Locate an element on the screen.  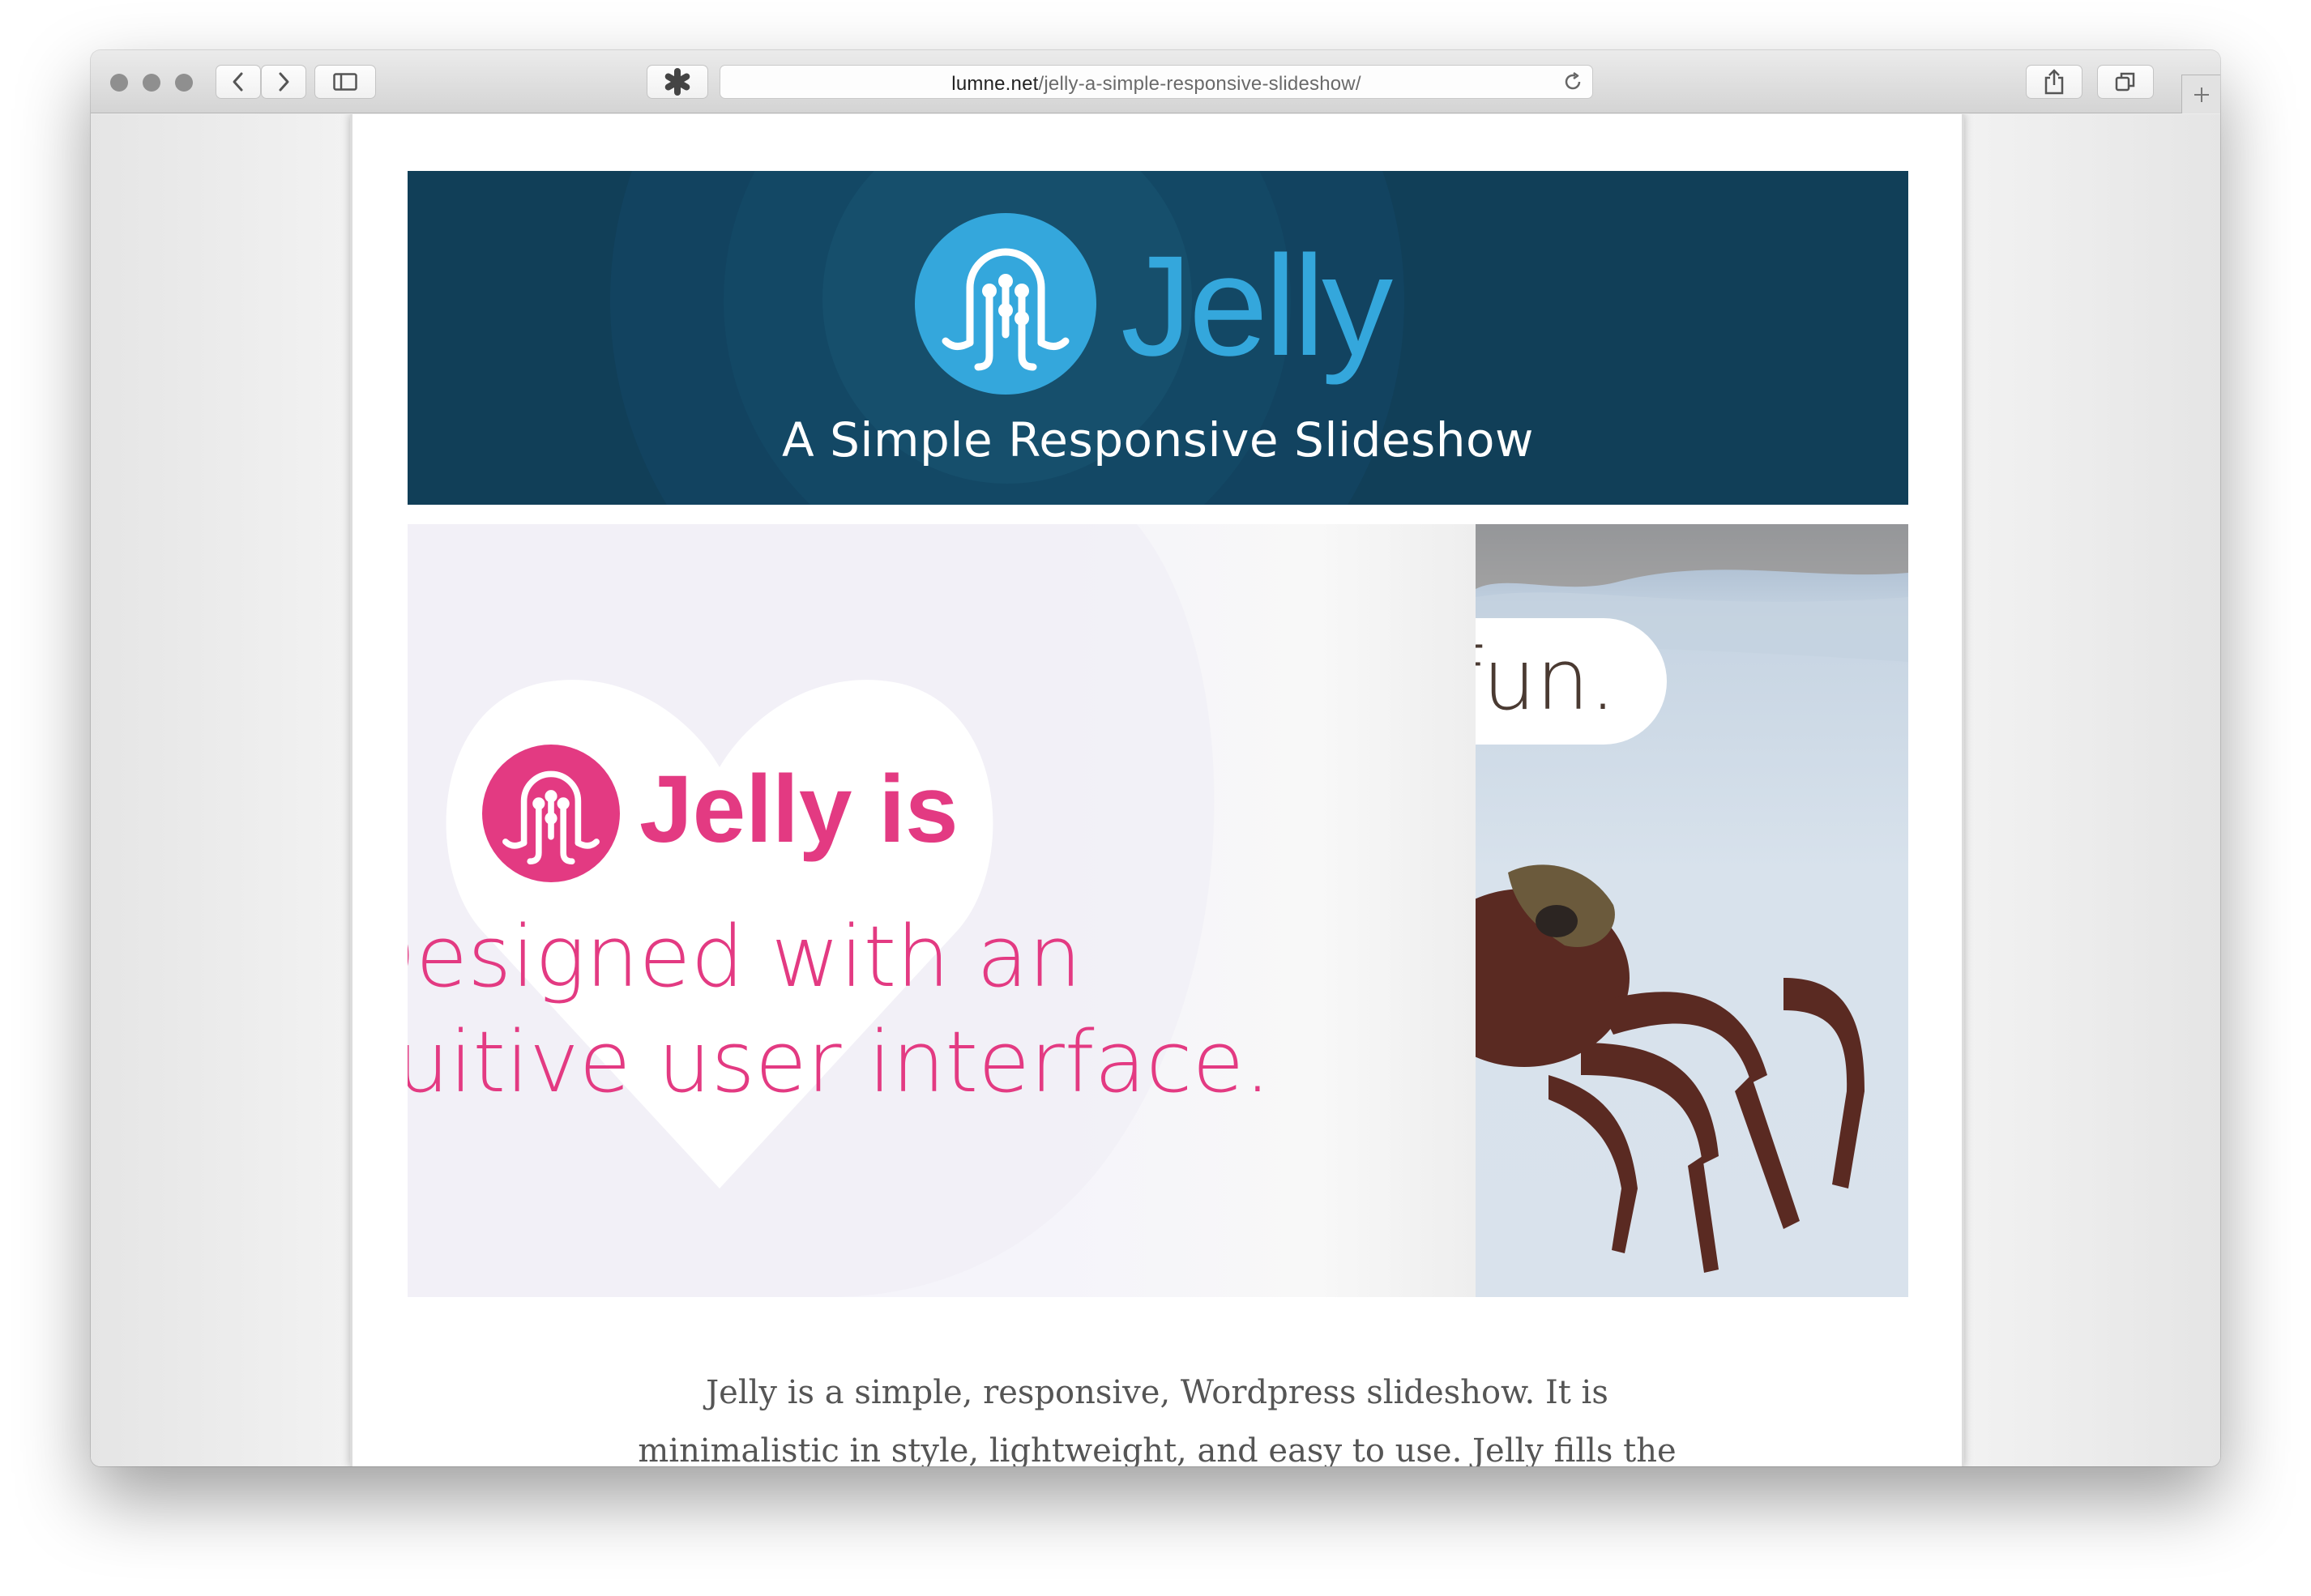
back-button is located at coordinates (239, 82).